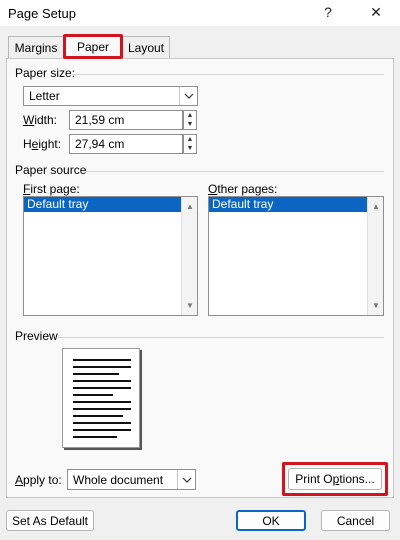 The width and height of the screenshot is (400, 540). What do you see at coordinates (42, 13) in the screenshot?
I see `window-title: Page Setup` at bounding box center [42, 13].